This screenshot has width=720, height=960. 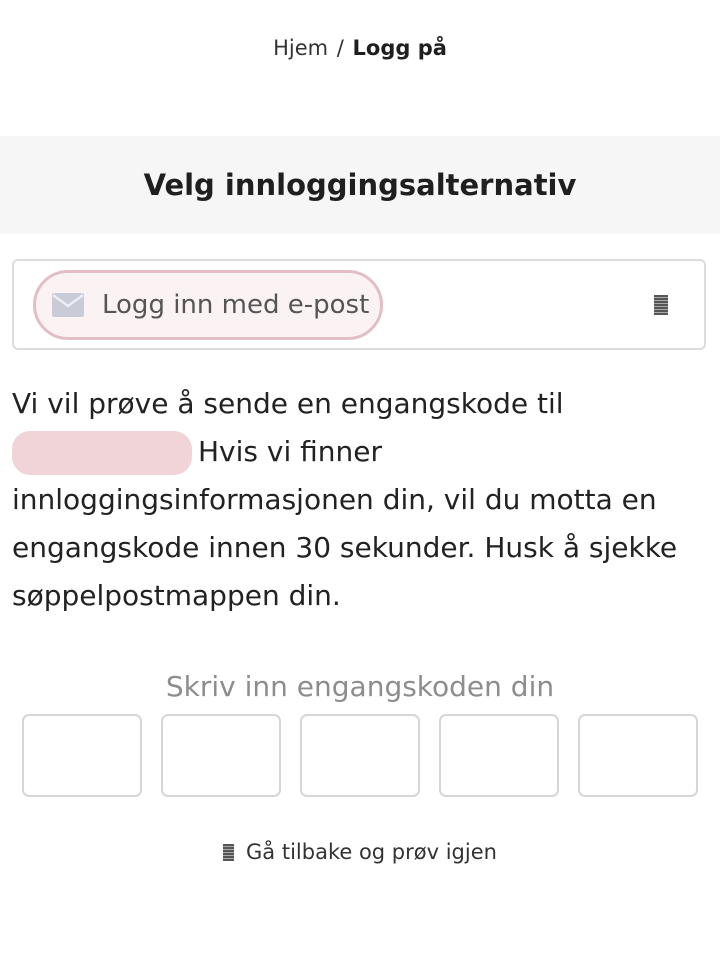 I want to click on email-login-button: Logg inn med e-post, so click(x=208, y=305).